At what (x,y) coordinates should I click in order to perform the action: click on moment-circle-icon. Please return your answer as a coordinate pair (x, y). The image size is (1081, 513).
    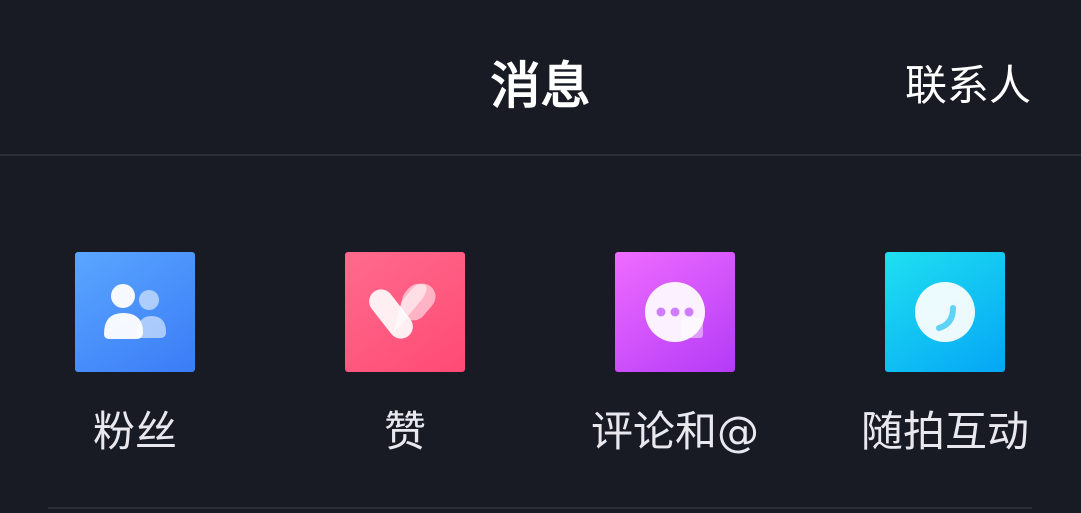
    Looking at the image, I should click on (945, 312).